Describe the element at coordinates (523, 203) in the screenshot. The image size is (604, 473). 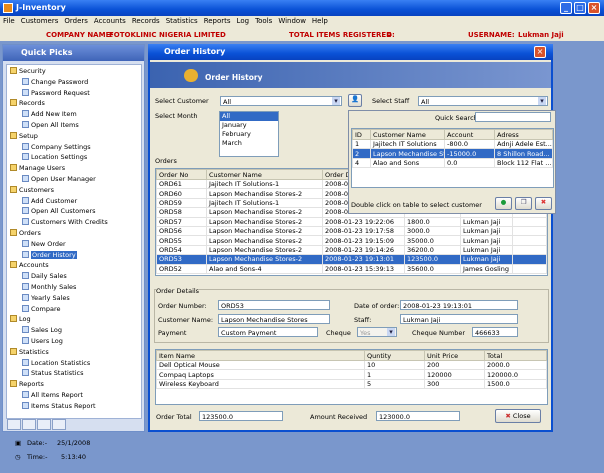
I see `copy-button: ❐` at that location.